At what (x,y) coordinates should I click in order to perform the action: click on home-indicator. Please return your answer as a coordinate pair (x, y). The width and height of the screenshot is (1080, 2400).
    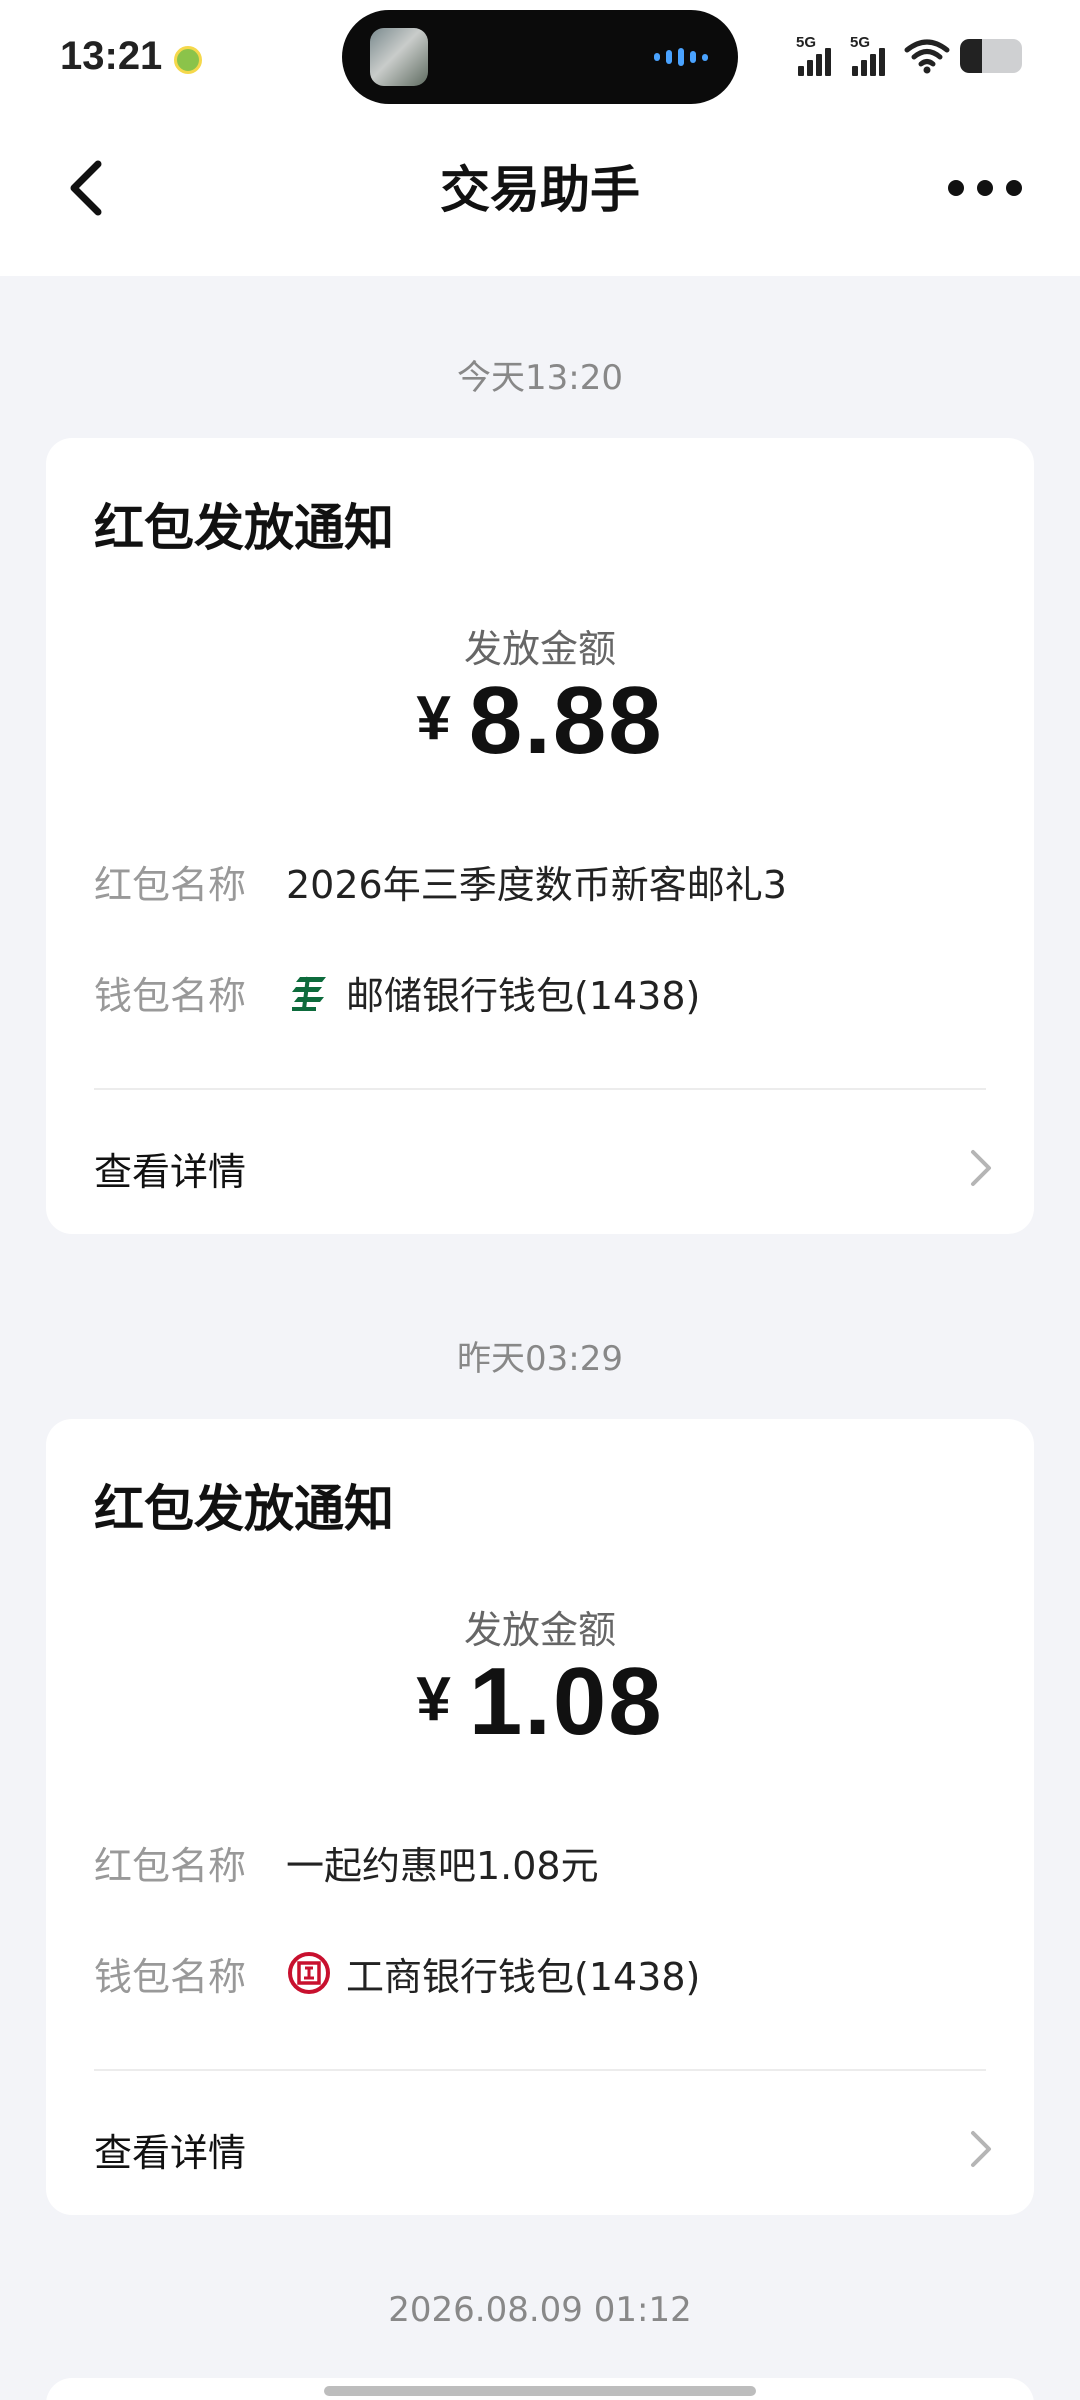
    Looking at the image, I should click on (540, 2391).